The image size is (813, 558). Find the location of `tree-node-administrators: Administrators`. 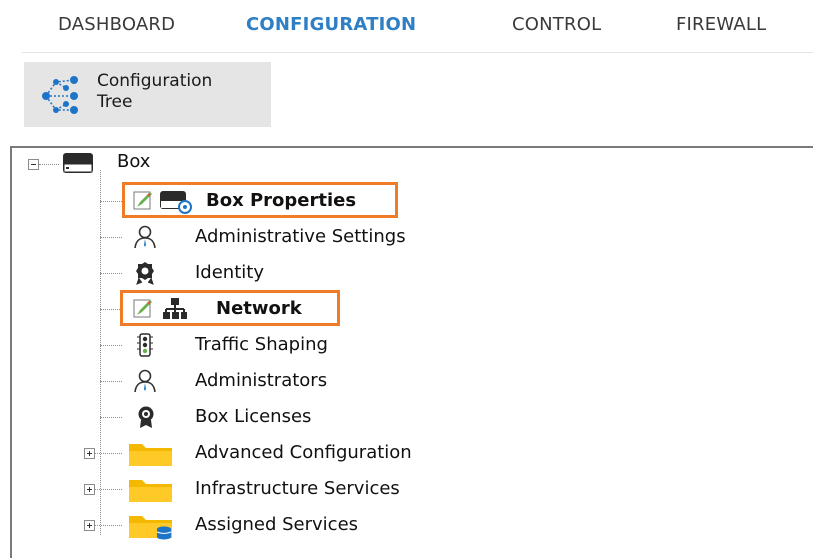

tree-node-administrators: Administrators is located at coordinates (240, 381).